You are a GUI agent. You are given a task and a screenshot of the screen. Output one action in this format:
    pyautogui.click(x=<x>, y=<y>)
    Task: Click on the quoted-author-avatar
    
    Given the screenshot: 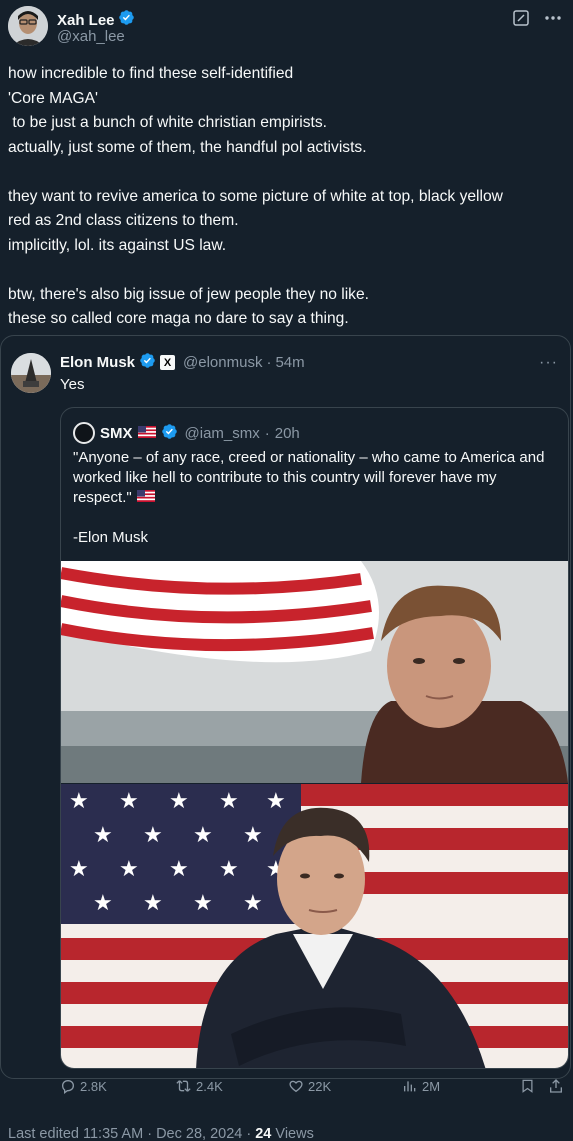 What is the action you would take?
    pyautogui.click(x=31, y=373)
    